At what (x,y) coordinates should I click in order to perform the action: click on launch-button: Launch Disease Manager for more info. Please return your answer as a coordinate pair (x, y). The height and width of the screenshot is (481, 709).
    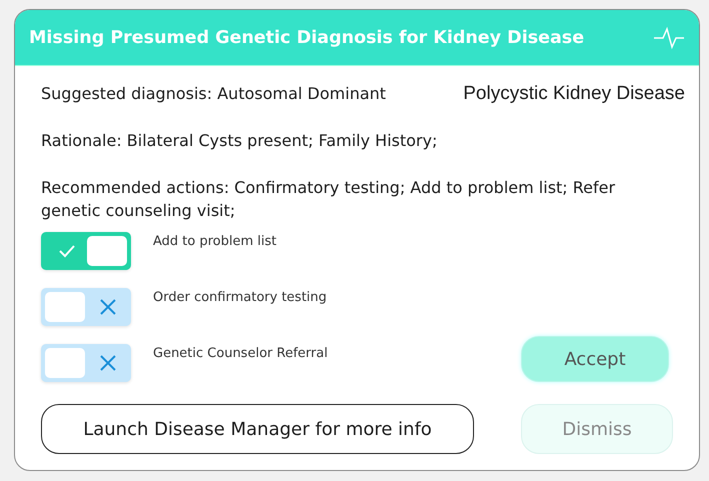
    Looking at the image, I should click on (257, 429).